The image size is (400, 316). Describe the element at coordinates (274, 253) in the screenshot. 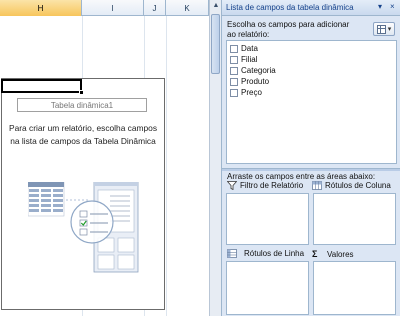

I see `row-labels-text: Rótulos de Linha` at that location.